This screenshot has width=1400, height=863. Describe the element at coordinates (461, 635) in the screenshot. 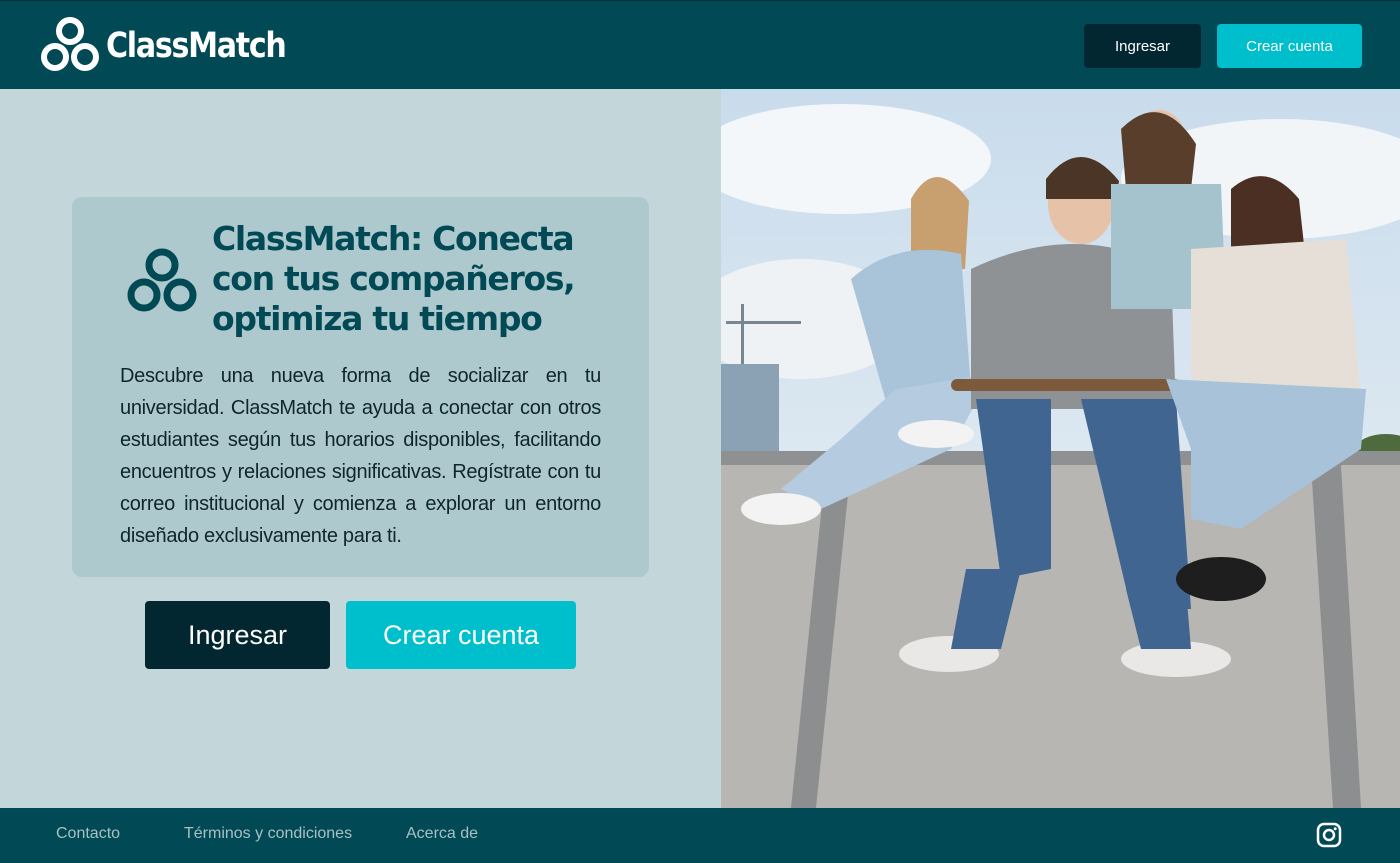

I see `hero-signup-button: Crear cuenta` at that location.